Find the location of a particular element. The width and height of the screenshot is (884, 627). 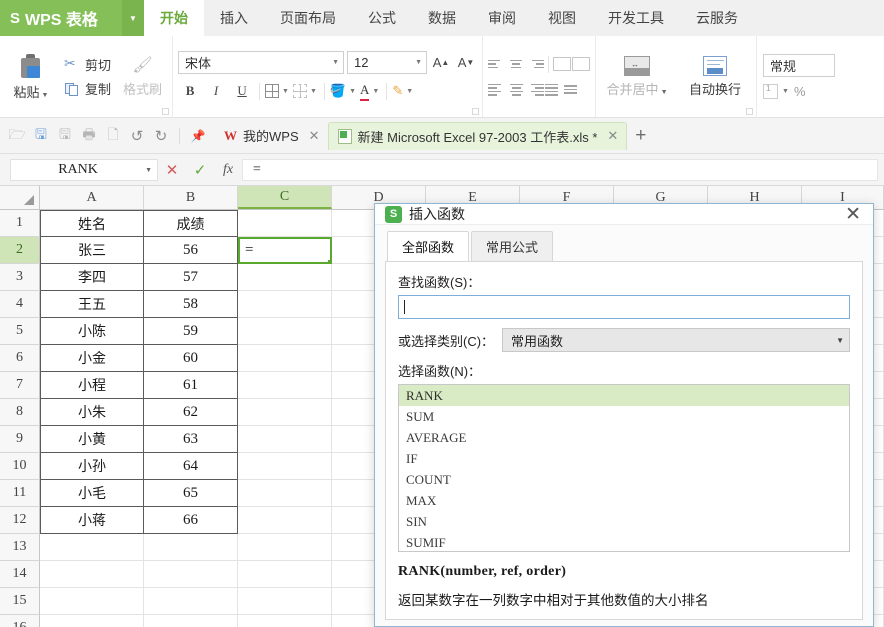

percent-style-icon: % is located at coordinates (800, 91).